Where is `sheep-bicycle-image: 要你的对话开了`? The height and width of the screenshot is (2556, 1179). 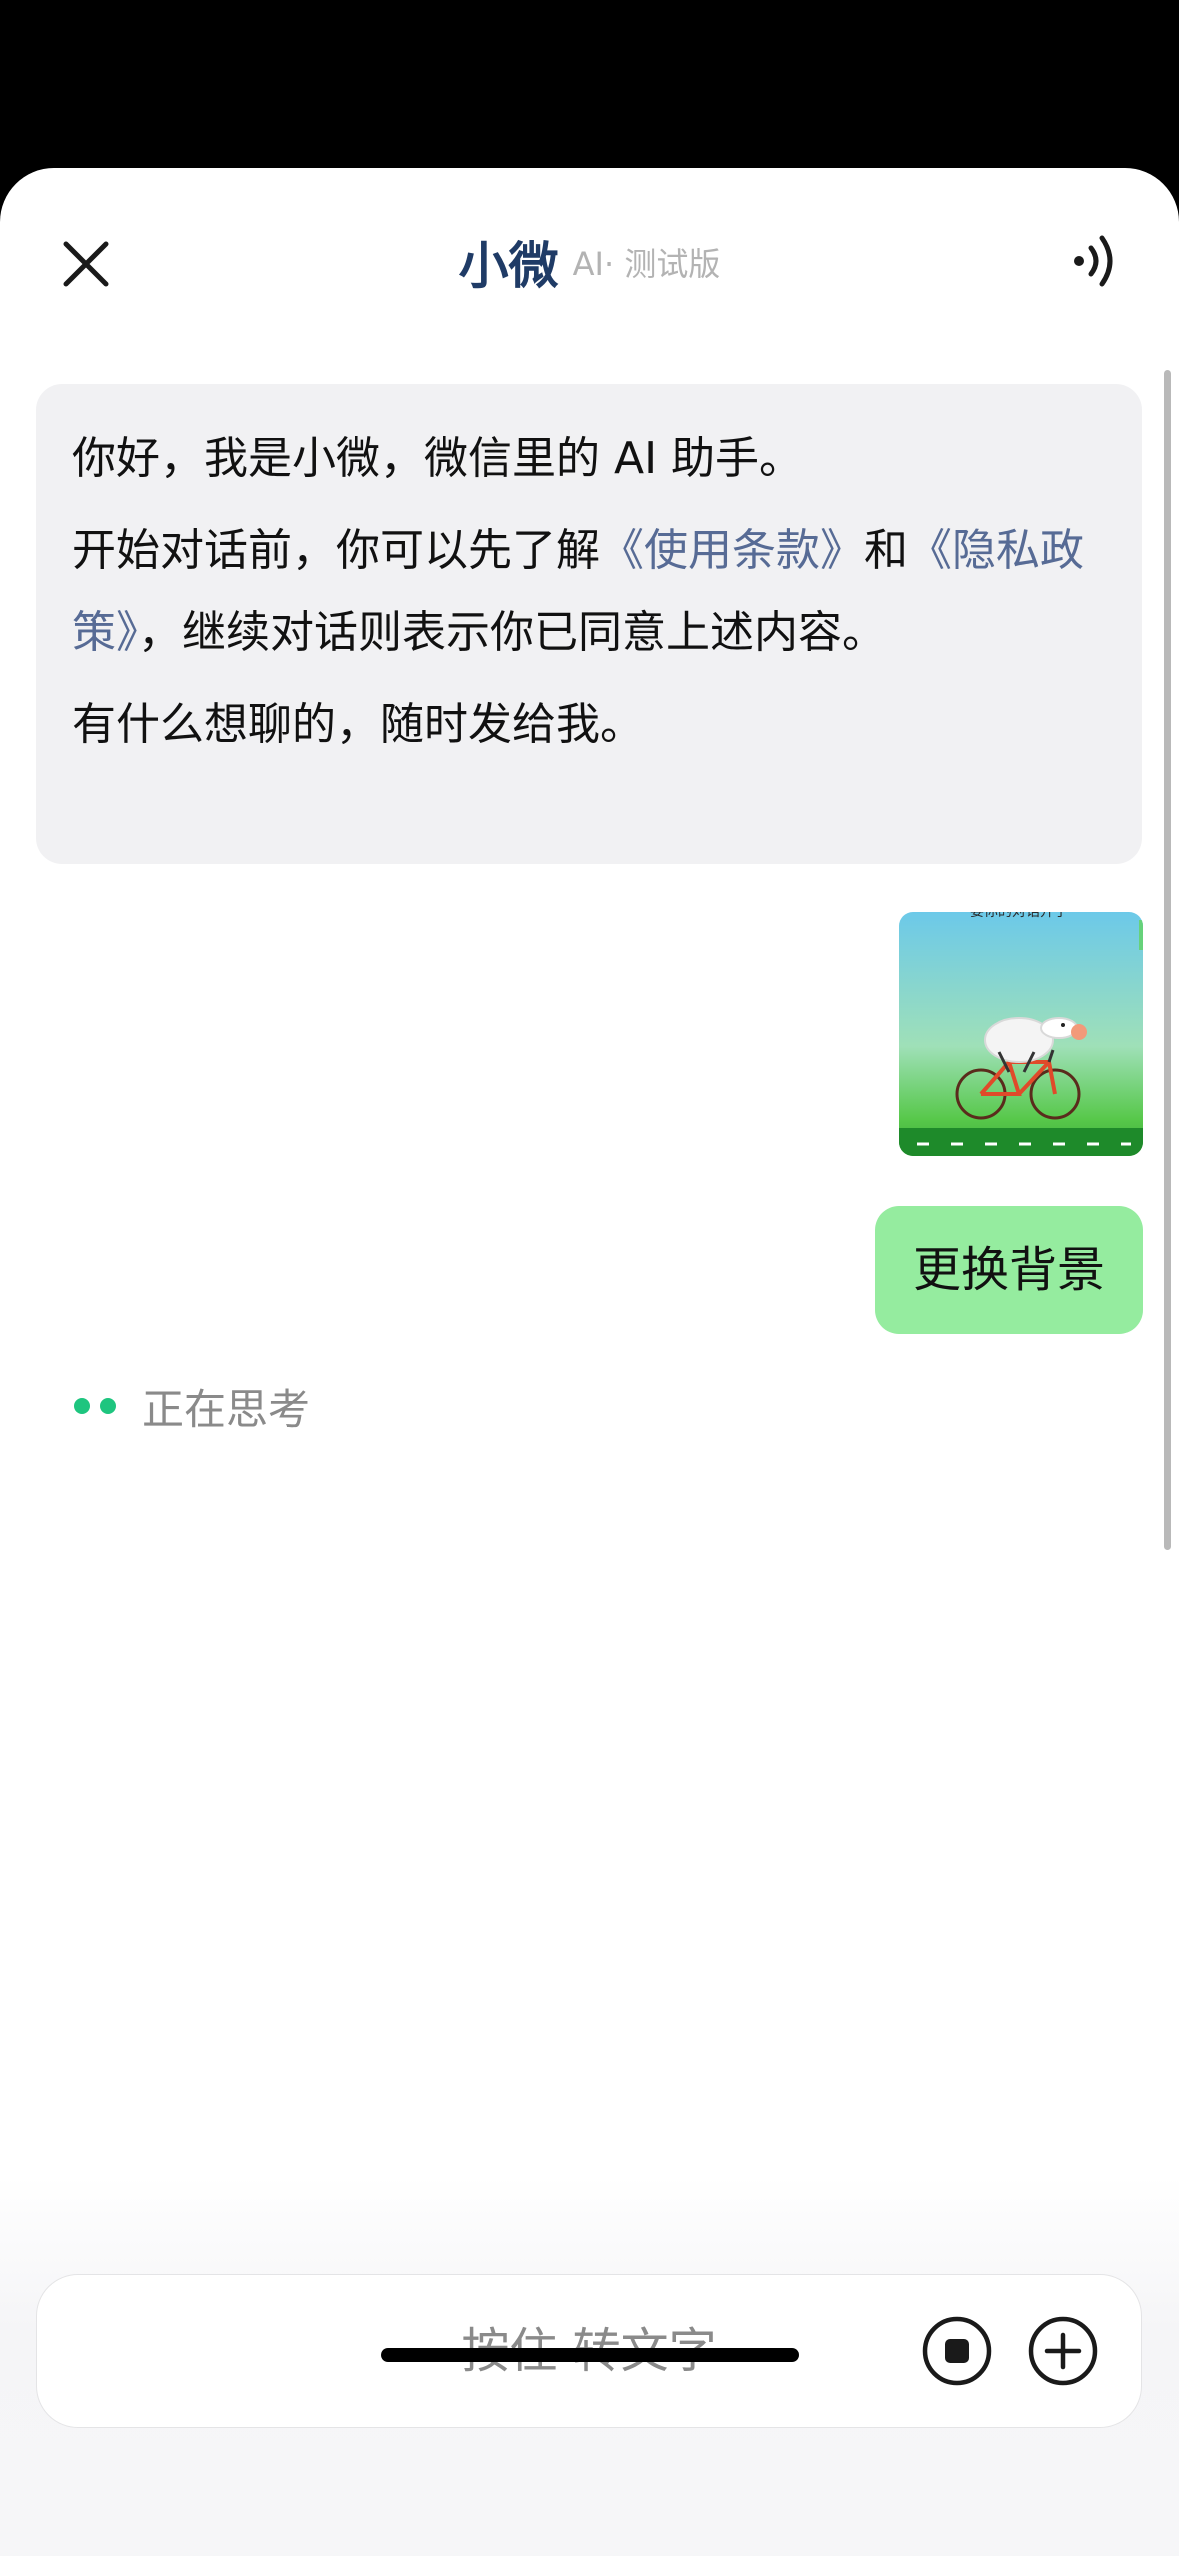 sheep-bicycle-image: 要你的对话开了 is located at coordinates (1021, 1034).